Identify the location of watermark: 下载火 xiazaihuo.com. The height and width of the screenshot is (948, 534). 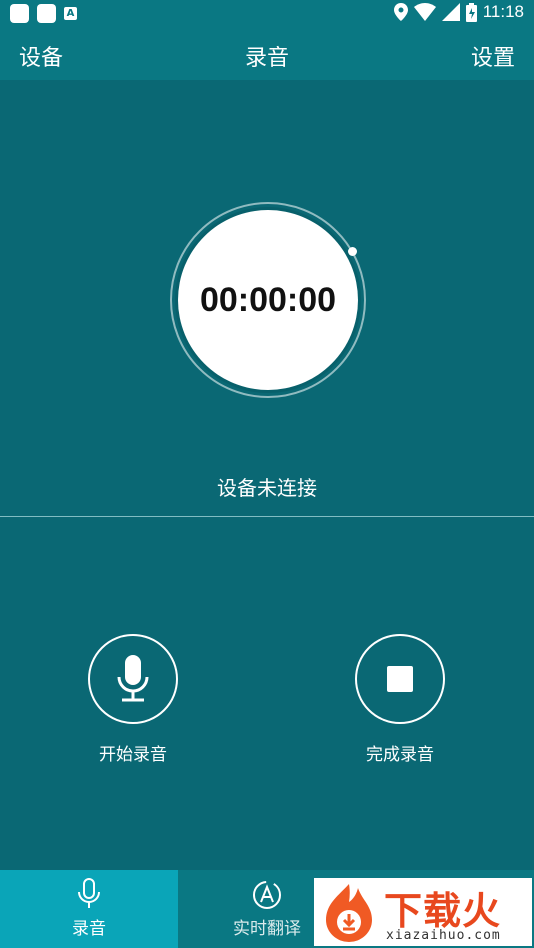
(423, 912).